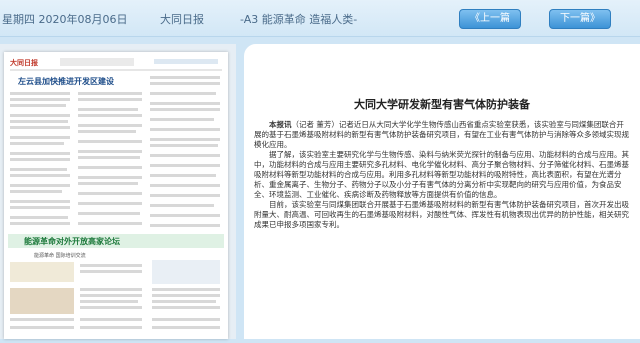 The image size is (640, 343). Describe the element at coordinates (442, 104) in the screenshot. I see `article-title: 大同大学研发新型有害气体防护装备` at that location.